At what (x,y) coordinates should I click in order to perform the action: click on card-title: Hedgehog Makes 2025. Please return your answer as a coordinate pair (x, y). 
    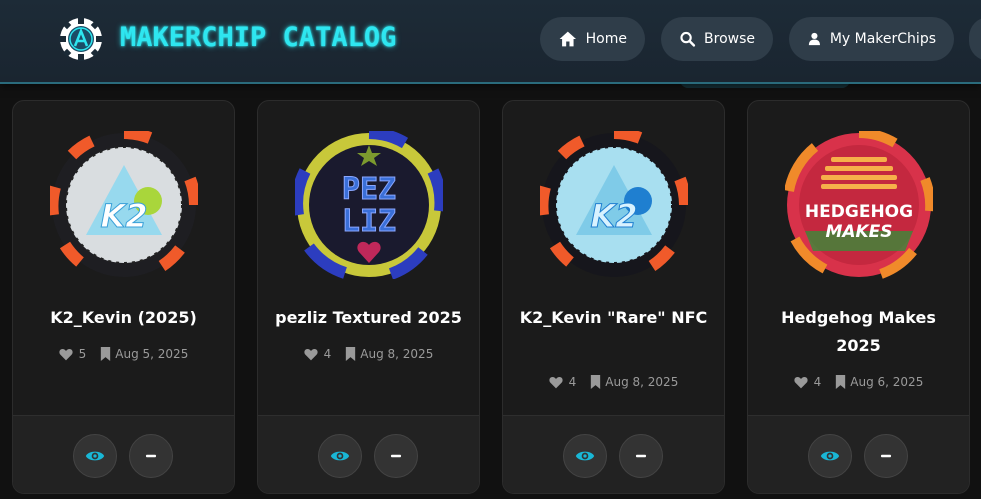
    Looking at the image, I should click on (858, 332).